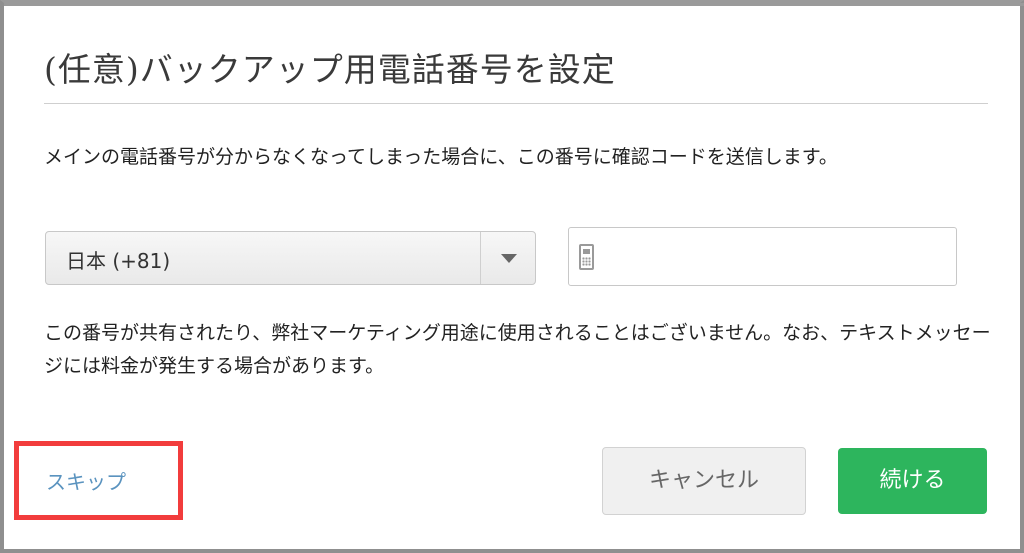  I want to click on chevron-down-icon, so click(509, 258).